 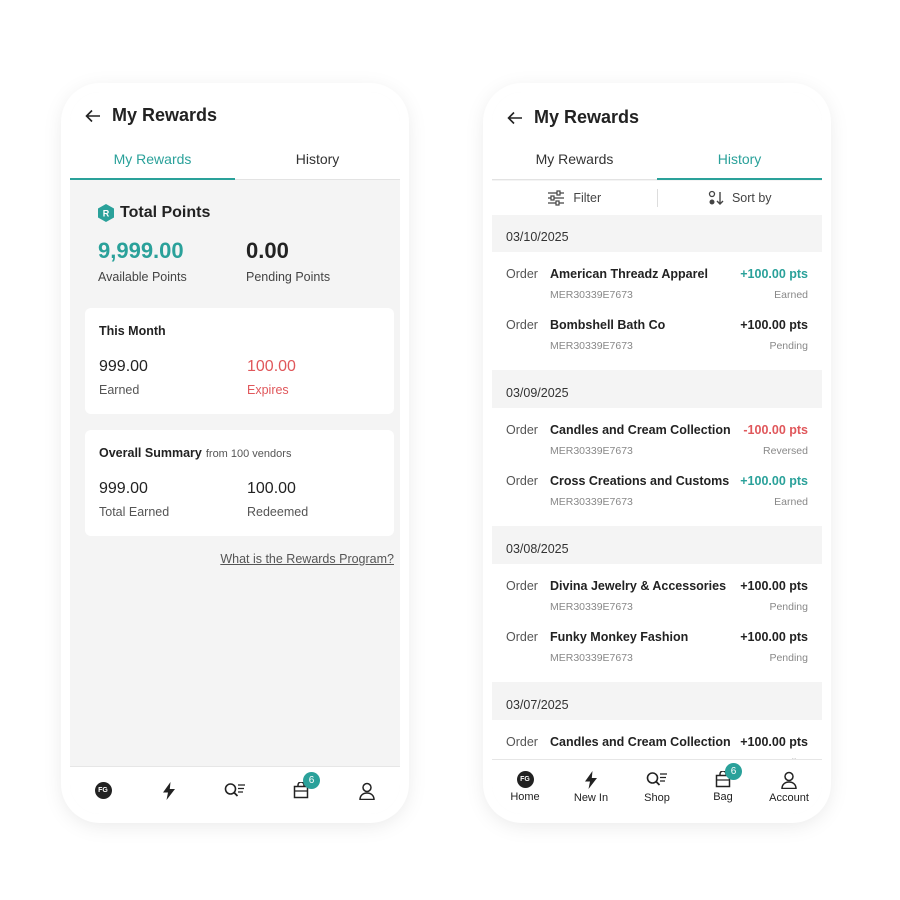 What do you see at coordinates (288, 261) in the screenshot?
I see `pending-points: 0.00 Pending Points` at bounding box center [288, 261].